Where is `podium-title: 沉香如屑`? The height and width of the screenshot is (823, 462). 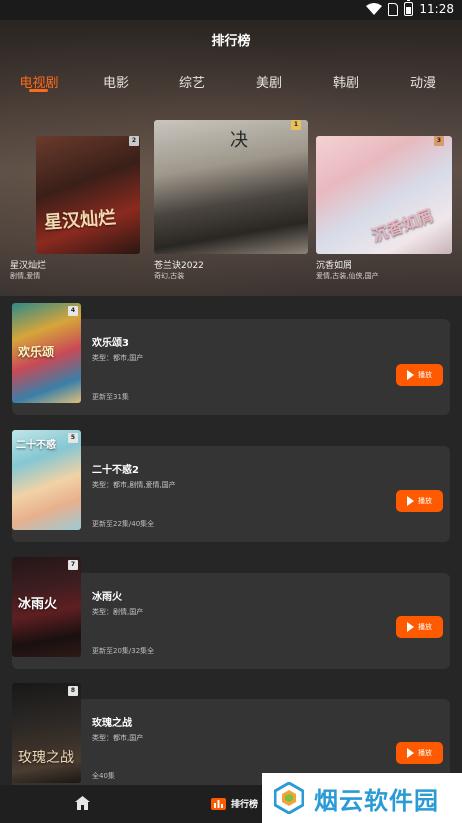 podium-title: 沉香如屑 is located at coordinates (334, 266).